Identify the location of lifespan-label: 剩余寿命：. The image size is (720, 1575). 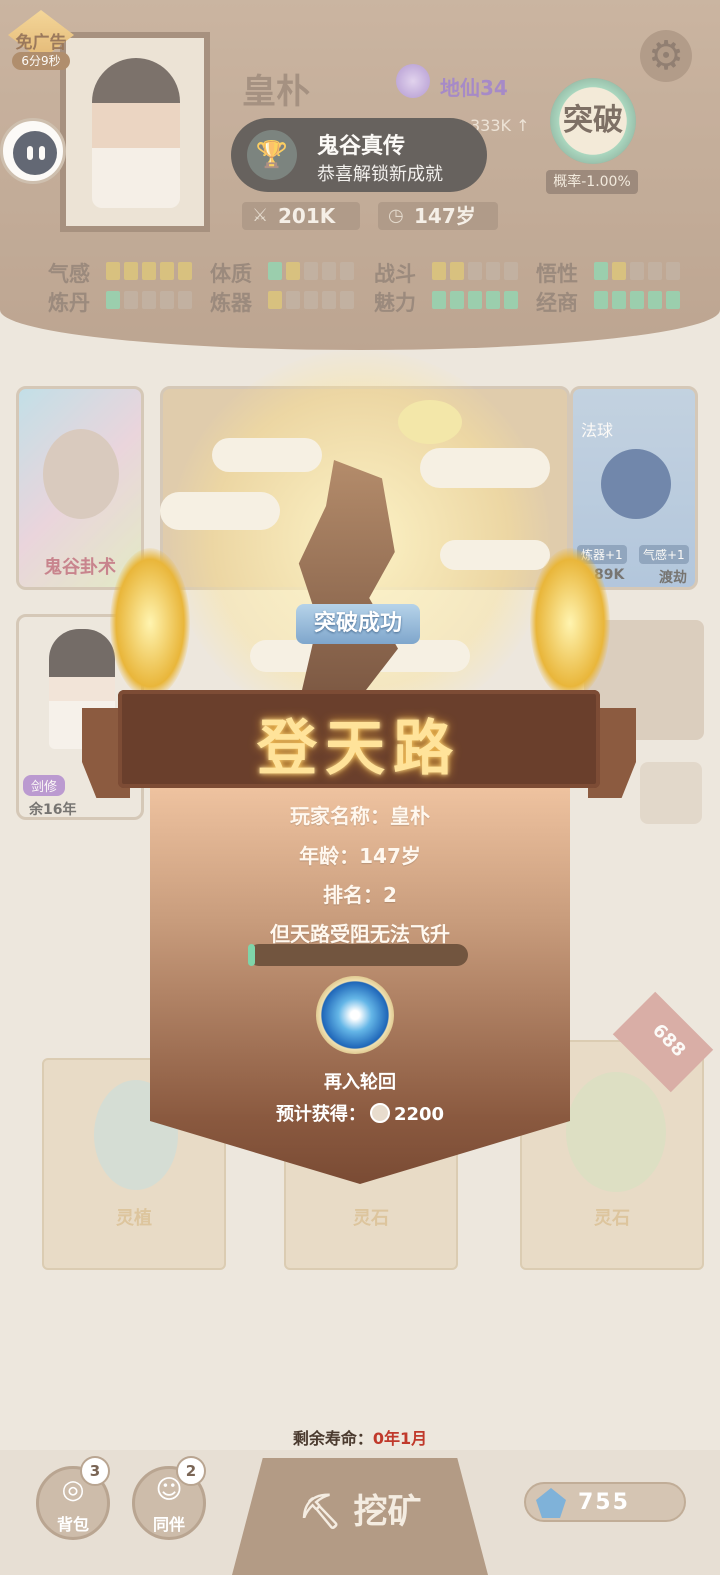
(332, 1438).